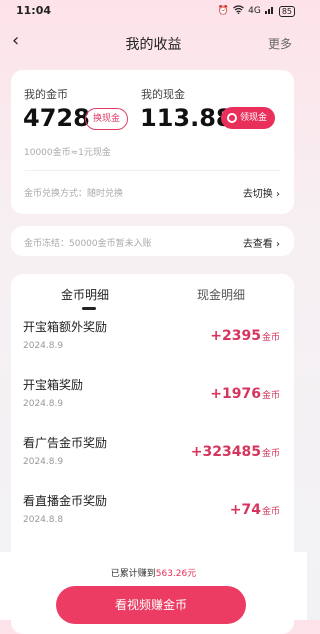 The image size is (320, 634). I want to click on cash-value: 113.88, so click(186, 118).